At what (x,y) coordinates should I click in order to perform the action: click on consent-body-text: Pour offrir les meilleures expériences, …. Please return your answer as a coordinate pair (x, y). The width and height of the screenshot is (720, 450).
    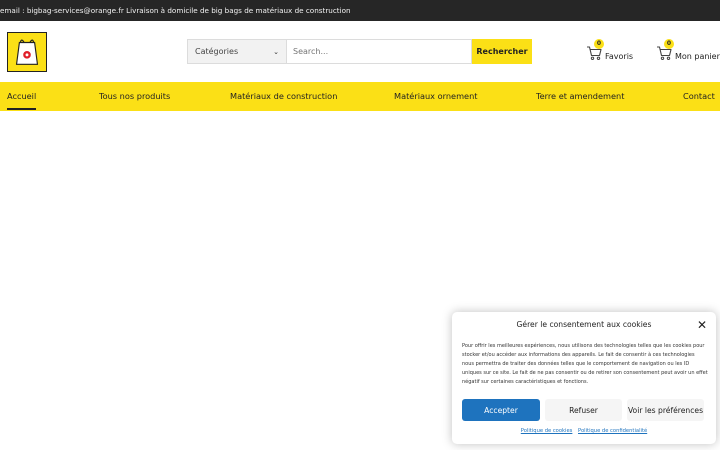
    Looking at the image, I should click on (585, 364).